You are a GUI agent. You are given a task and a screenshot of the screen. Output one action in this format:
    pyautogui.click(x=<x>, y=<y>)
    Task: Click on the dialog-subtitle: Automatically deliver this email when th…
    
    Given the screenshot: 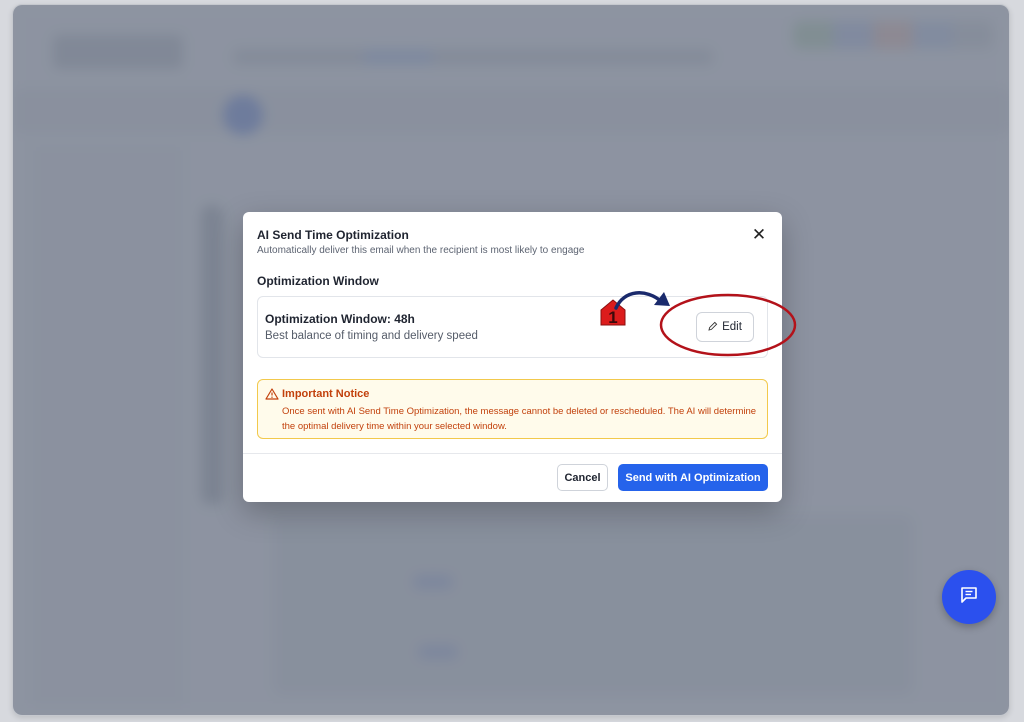 What is the action you would take?
    pyautogui.click(x=421, y=250)
    